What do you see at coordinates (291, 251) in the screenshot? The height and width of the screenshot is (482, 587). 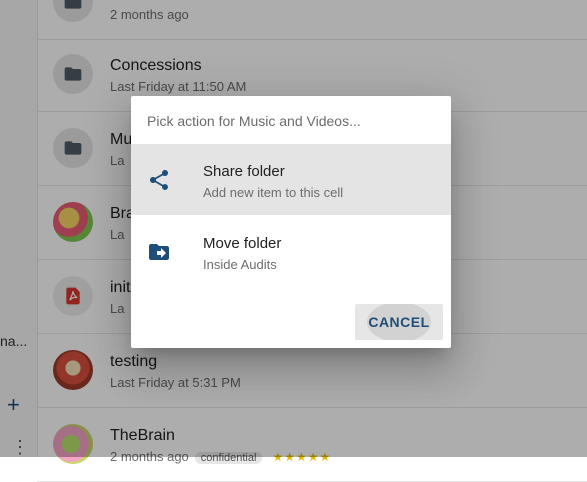 I see `move-folder-action: Move folder Inside Audits` at bounding box center [291, 251].